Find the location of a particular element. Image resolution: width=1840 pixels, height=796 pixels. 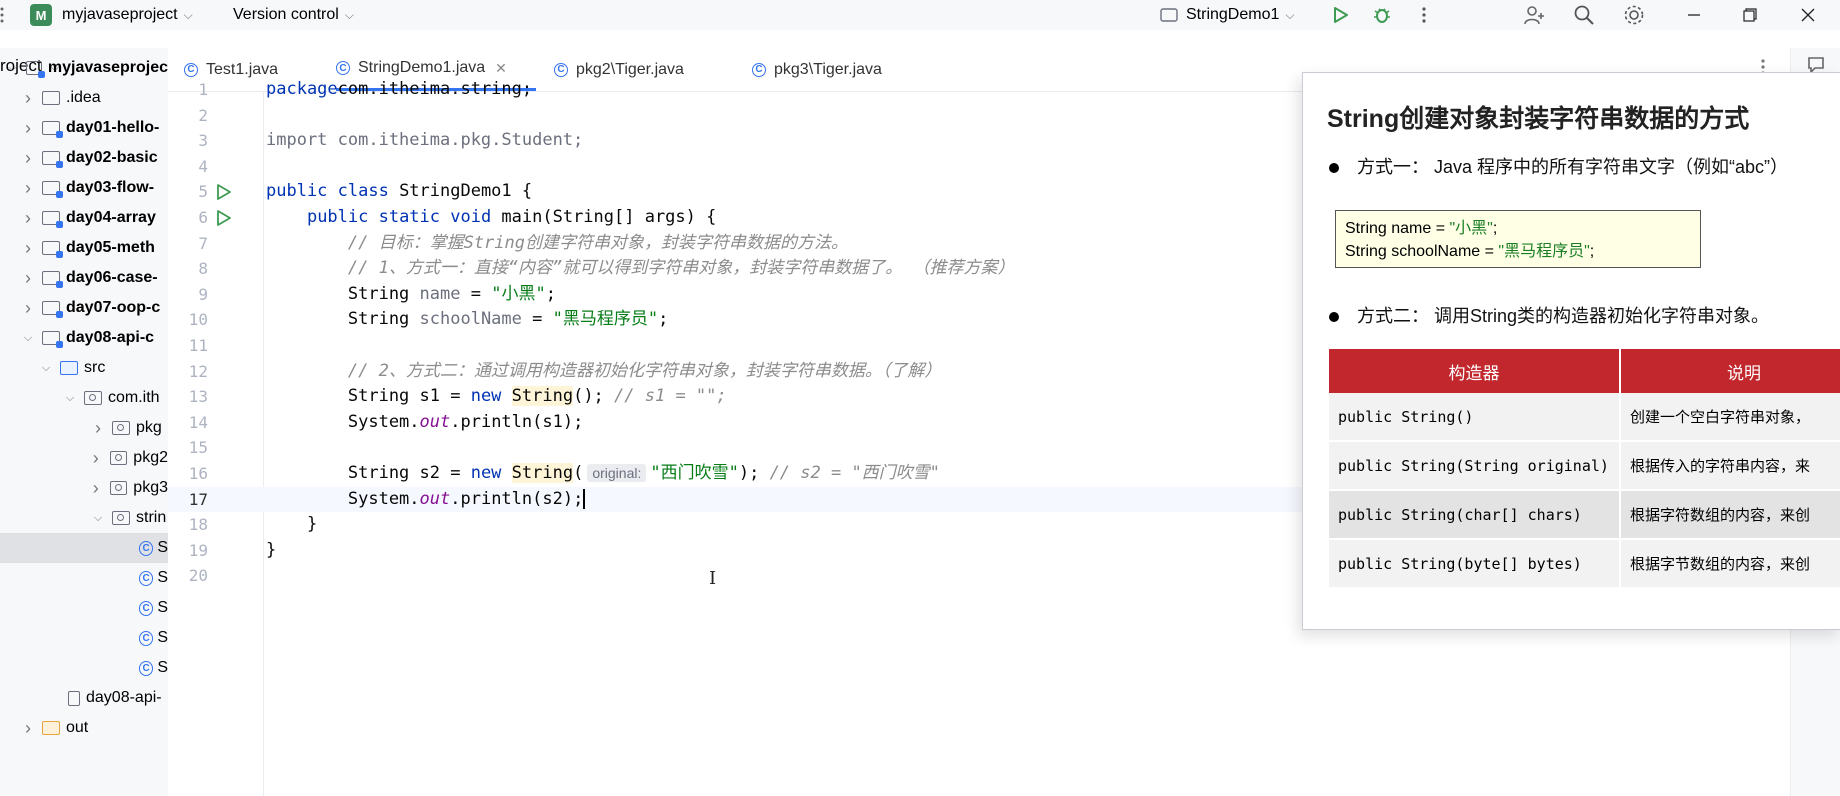

bullet-dot-icon is located at coordinates (1334, 168).